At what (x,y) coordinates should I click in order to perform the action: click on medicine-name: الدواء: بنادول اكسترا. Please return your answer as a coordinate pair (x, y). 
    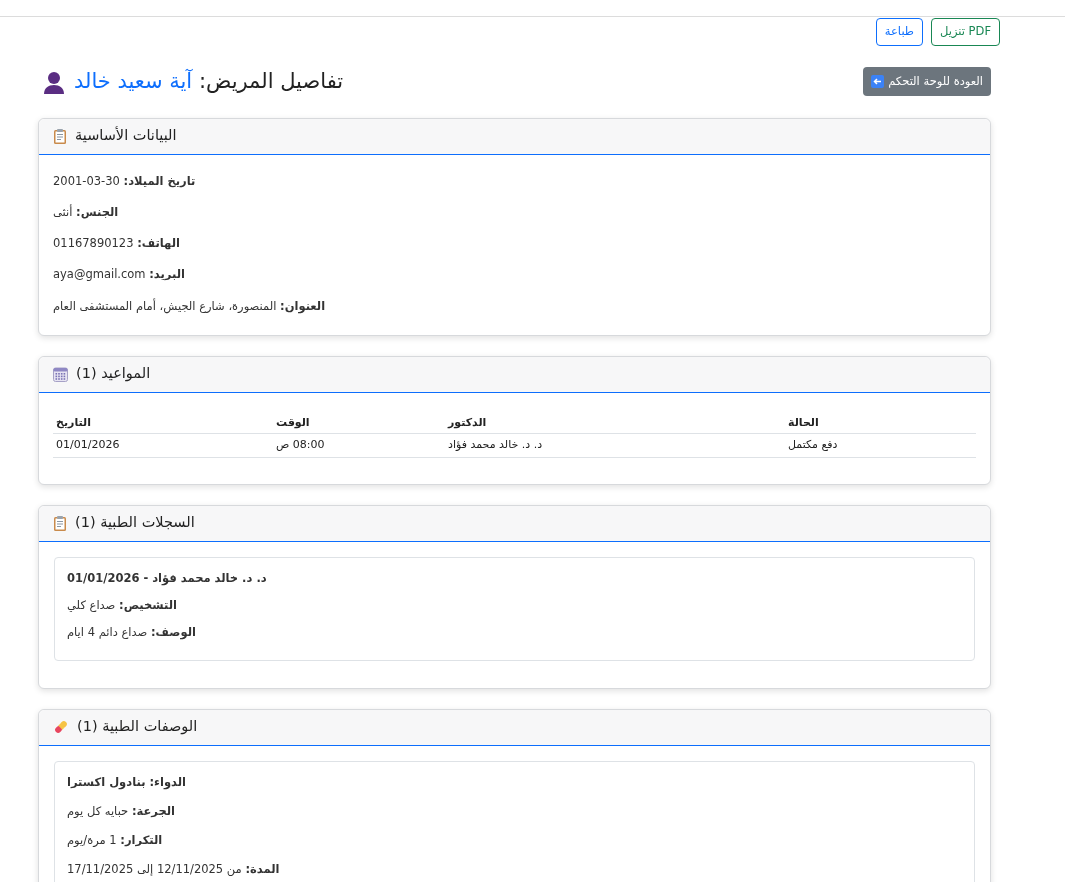
    Looking at the image, I should click on (127, 782).